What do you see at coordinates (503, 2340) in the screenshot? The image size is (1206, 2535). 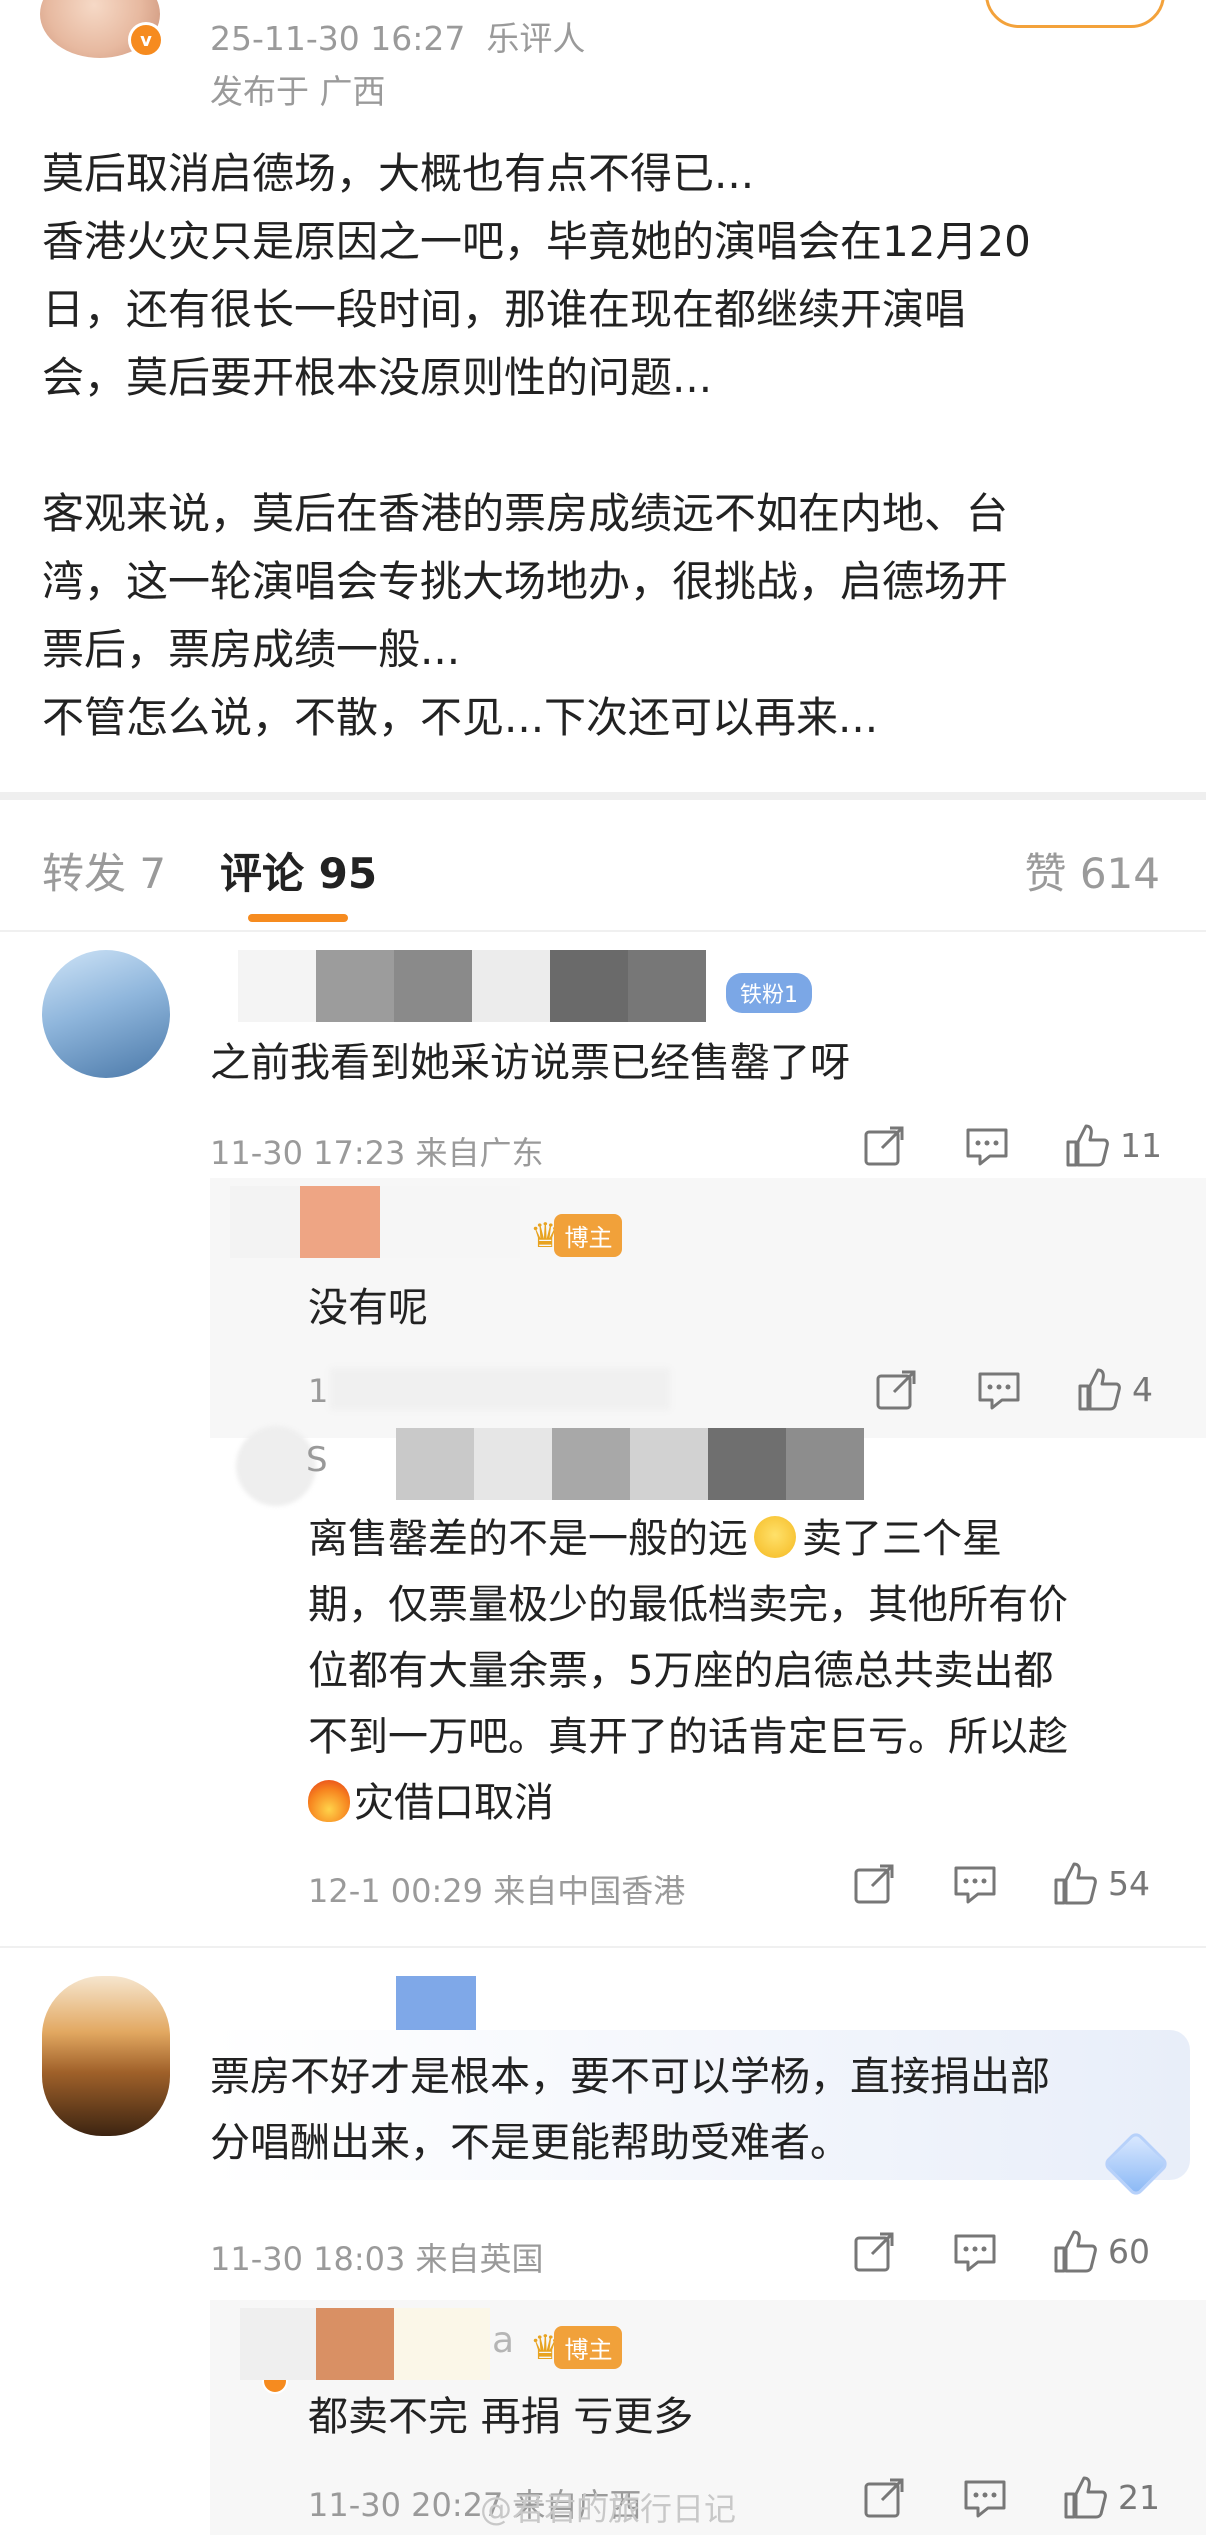 I see `reply-name-suffix: a` at bounding box center [503, 2340].